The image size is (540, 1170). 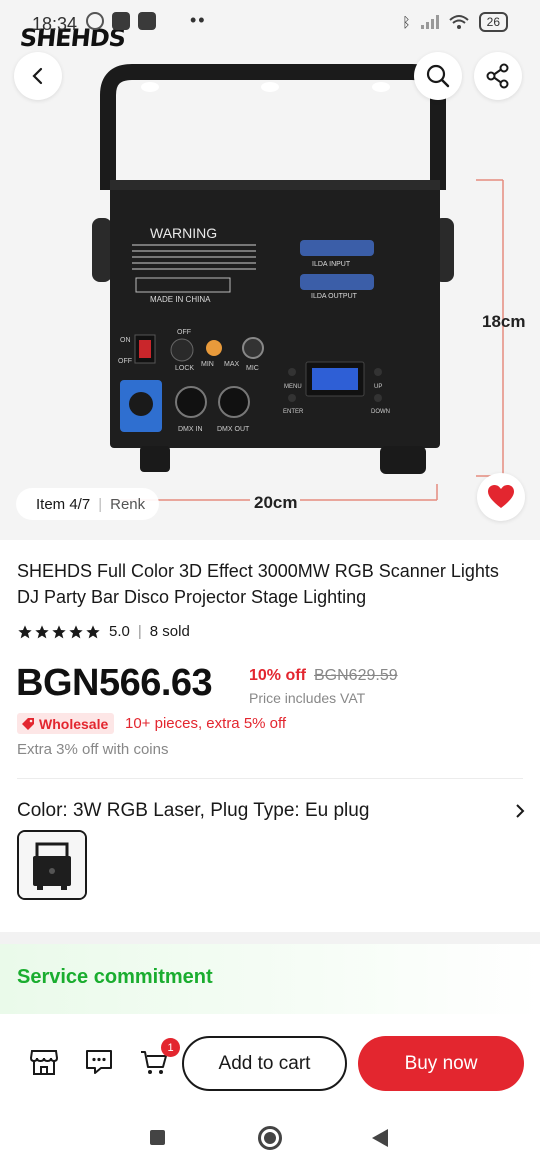 What do you see at coordinates (93, 749) in the screenshot?
I see `coins-offer: Extra 3% off with coins` at bounding box center [93, 749].